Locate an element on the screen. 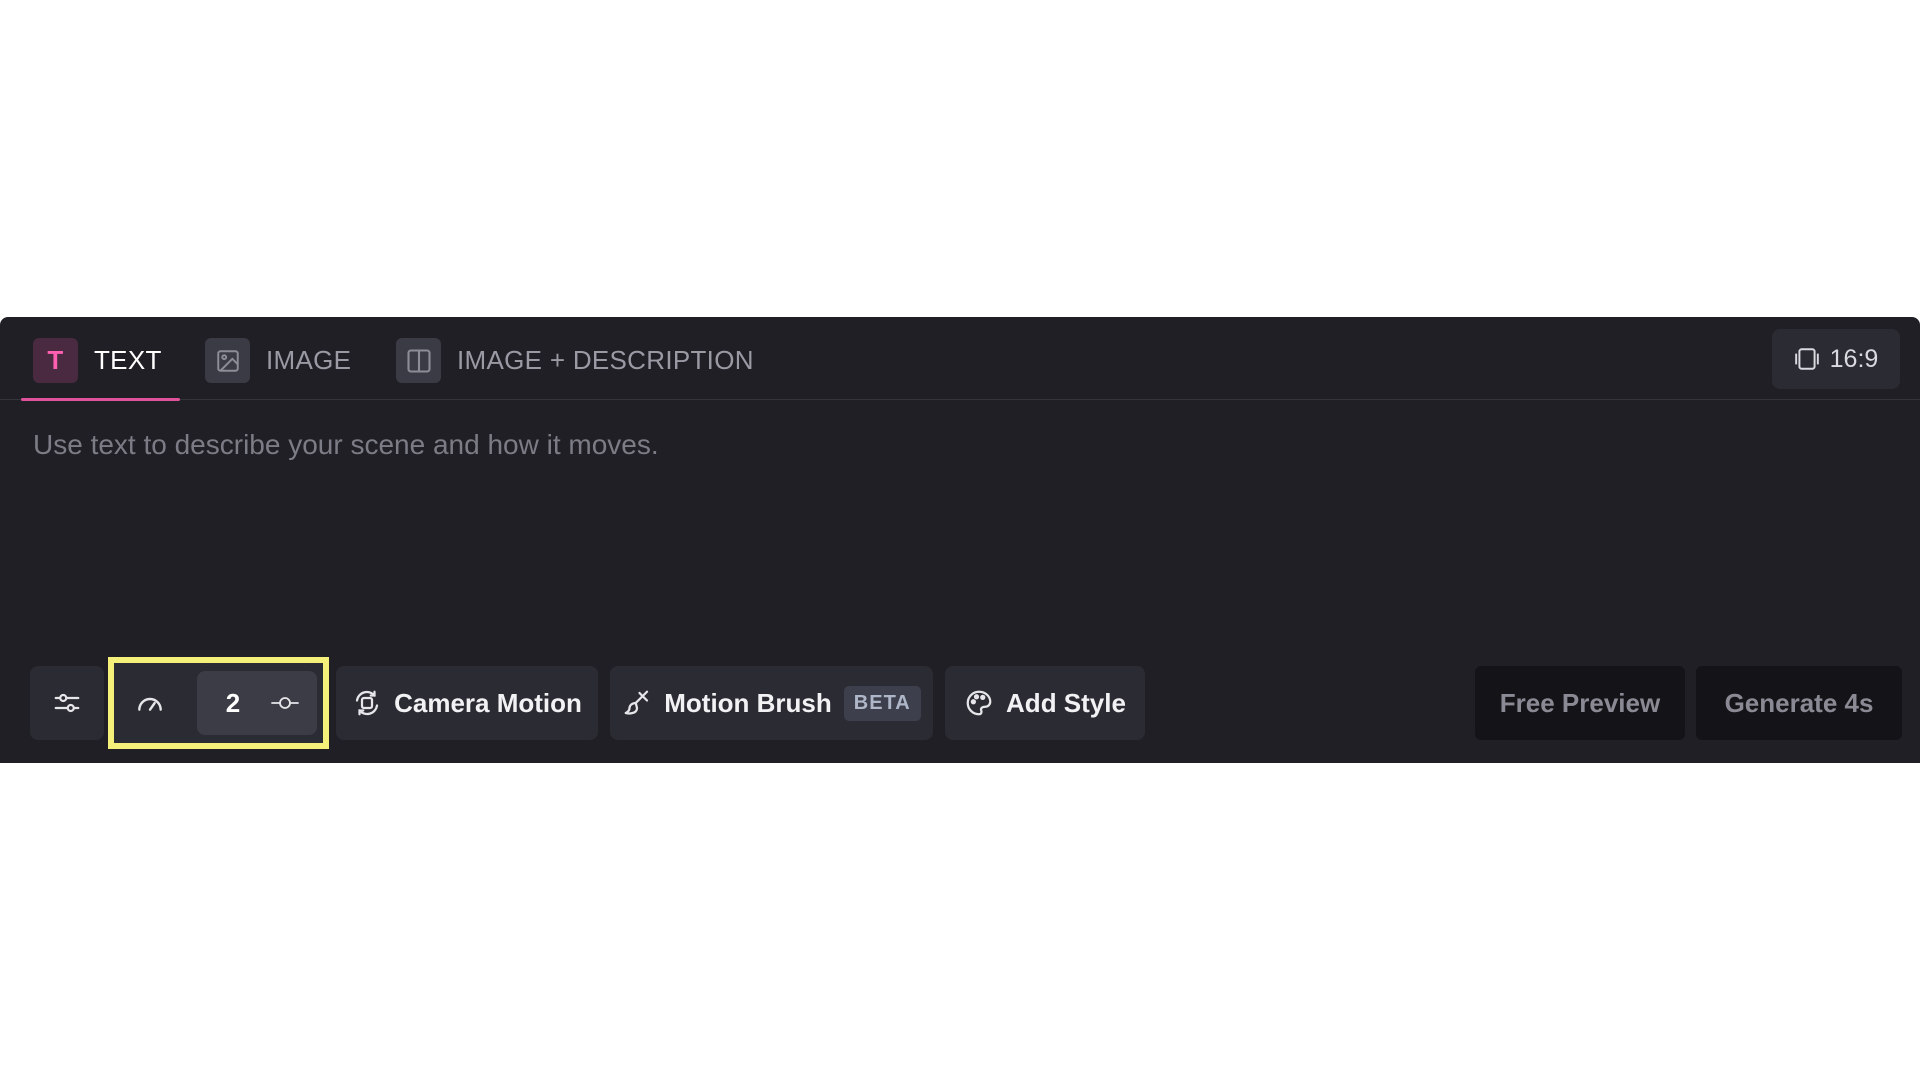 This screenshot has height=1080, width=1920. mode-tabbar: T TEXT IMAGE IMAGE + DESCRIPTION 16:9 is located at coordinates (960, 359).